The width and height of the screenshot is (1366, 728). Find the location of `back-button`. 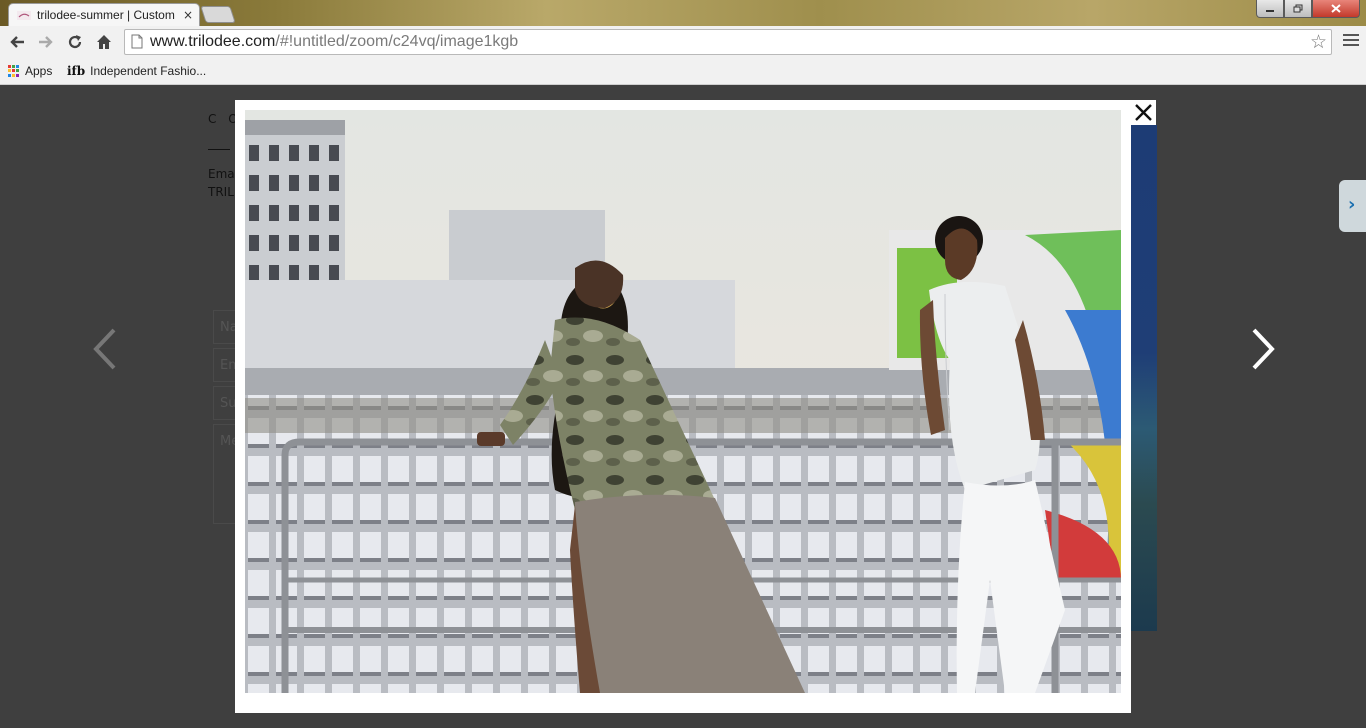

back-button is located at coordinates (17, 42).